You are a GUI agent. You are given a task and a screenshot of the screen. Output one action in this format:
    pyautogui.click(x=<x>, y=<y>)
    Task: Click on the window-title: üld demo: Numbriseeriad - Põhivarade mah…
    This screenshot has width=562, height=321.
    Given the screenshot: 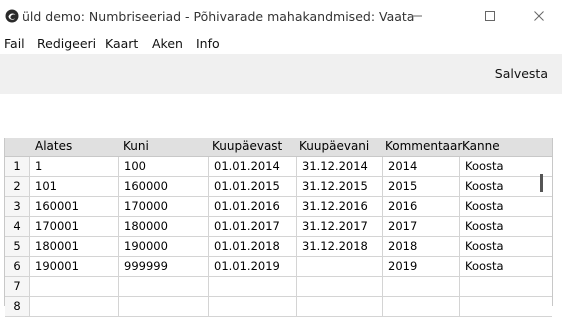 What is the action you would take?
    pyautogui.click(x=218, y=16)
    